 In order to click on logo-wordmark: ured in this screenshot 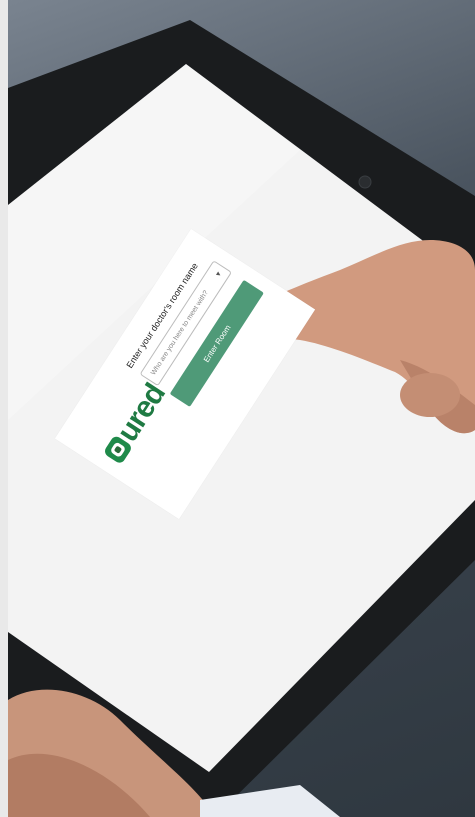, I will do `click(141, 413)`.